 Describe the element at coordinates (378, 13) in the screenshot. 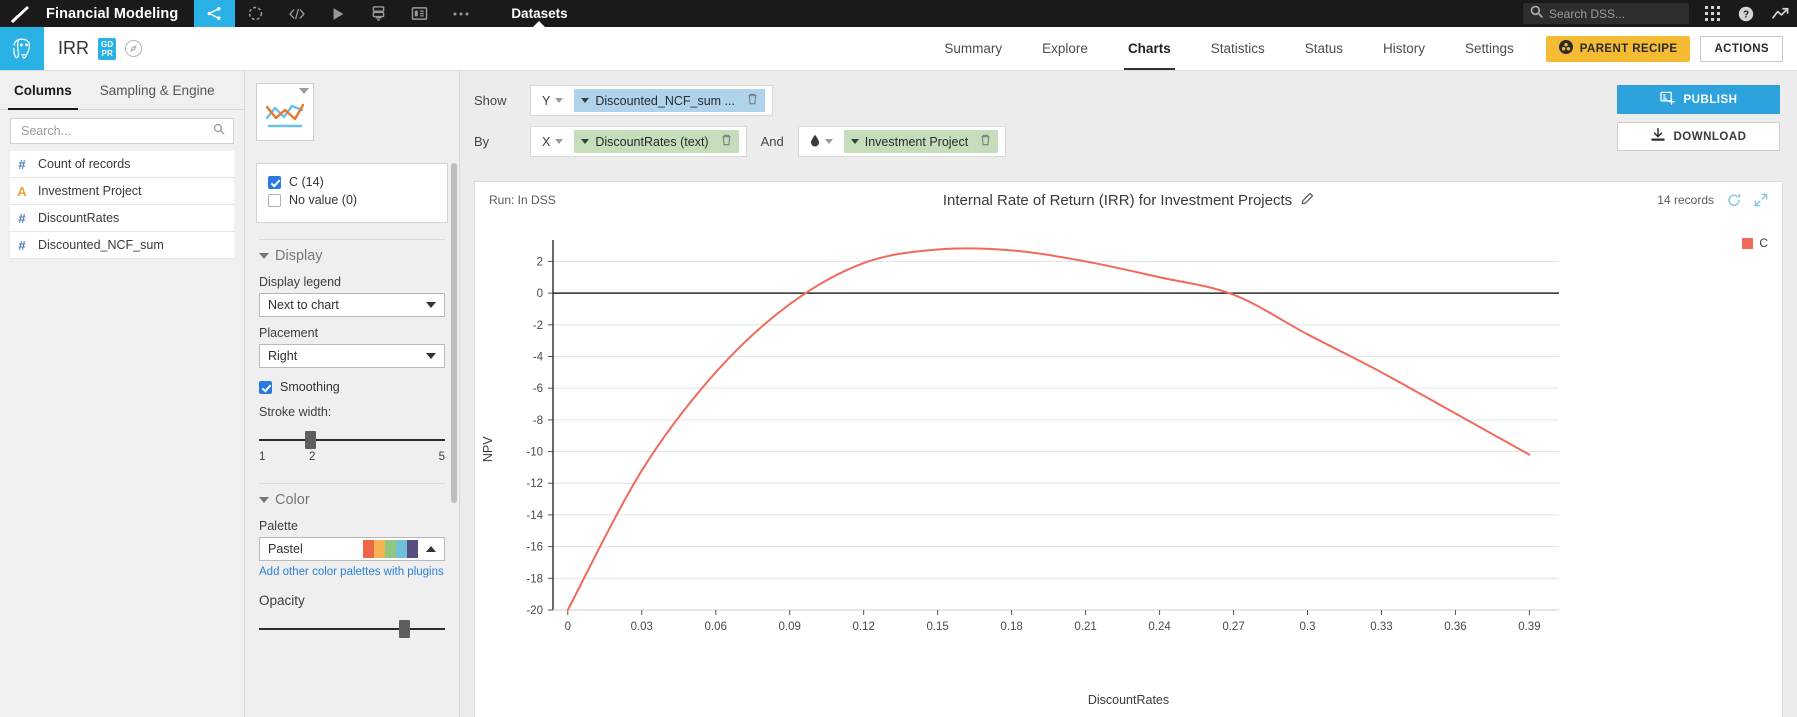

I see `jobs-icon` at that location.